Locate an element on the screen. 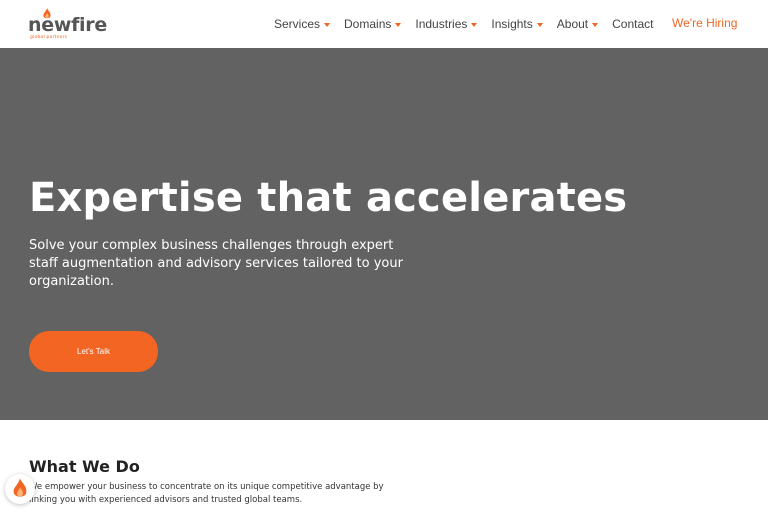 This screenshot has height=512, width=768. nav-item-industries: Industries is located at coordinates (446, 24).